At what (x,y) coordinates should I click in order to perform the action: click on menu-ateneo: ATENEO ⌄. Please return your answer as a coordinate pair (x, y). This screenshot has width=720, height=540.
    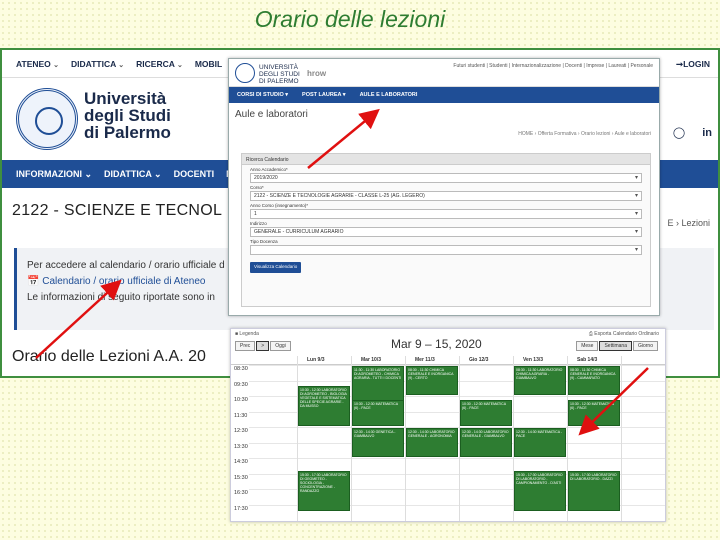
    Looking at the image, I should click on (37, 64).